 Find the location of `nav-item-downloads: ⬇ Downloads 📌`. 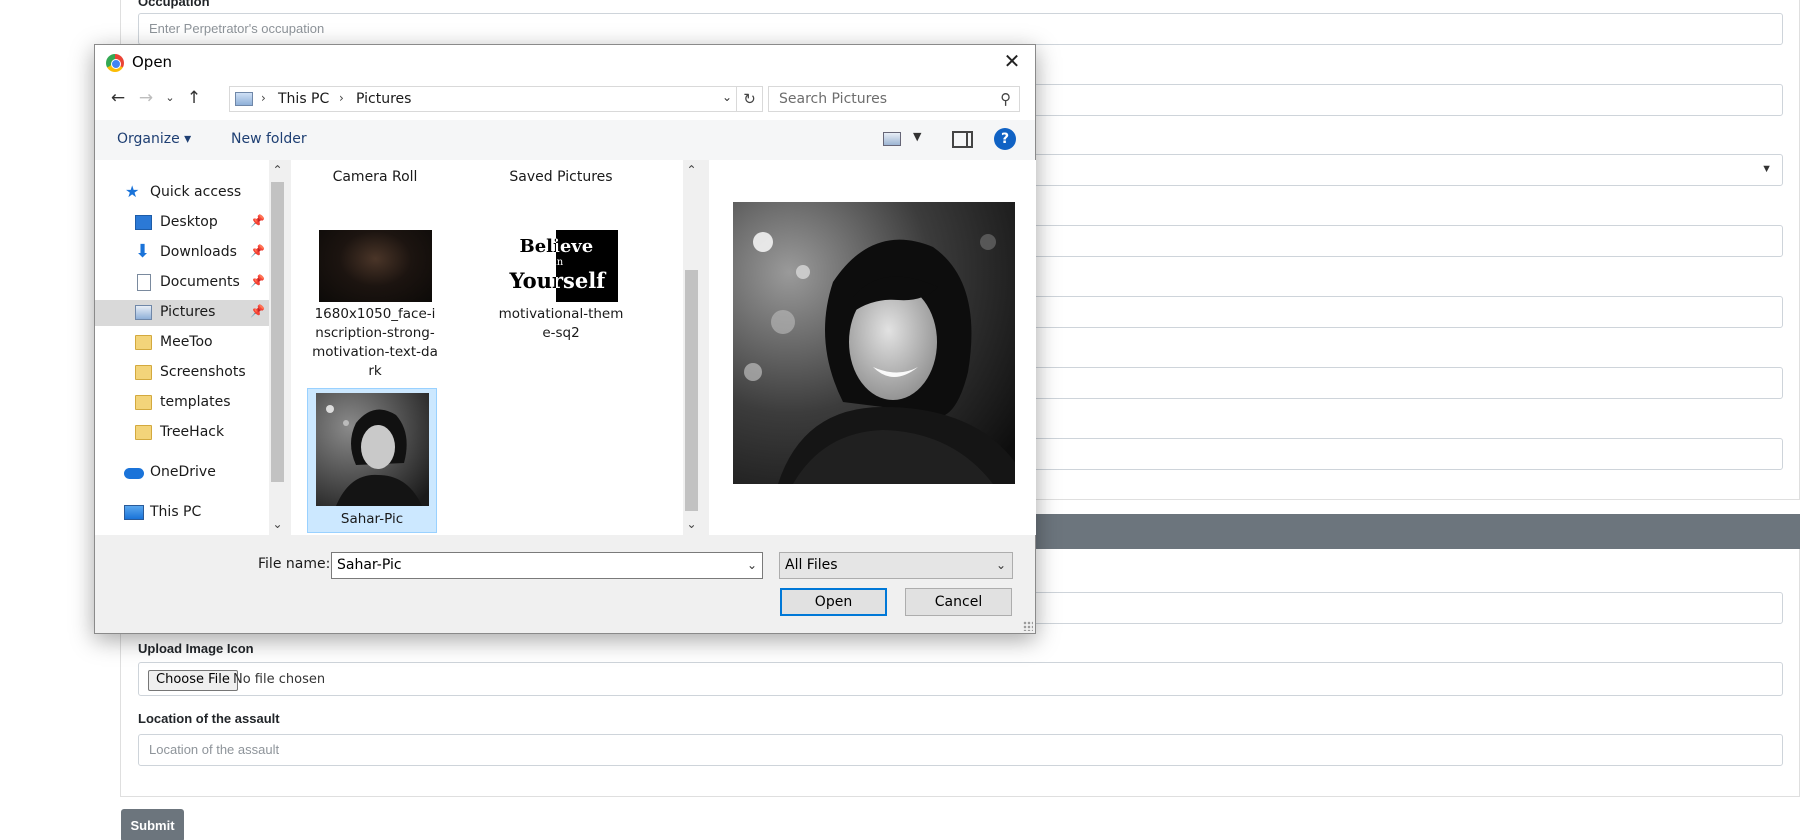

nav-item-downloads: ⬇ Downloads 📌 is located at coordinates (182, 253).